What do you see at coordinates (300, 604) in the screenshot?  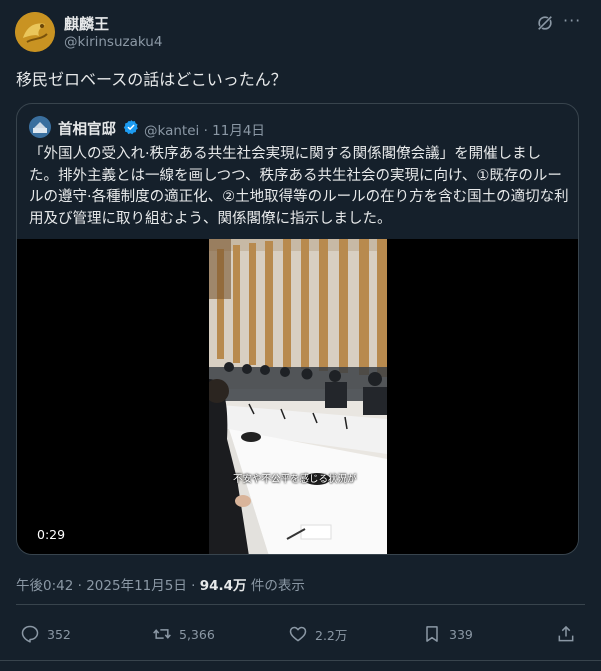 I see `divider` at bounding box center [300, 604].